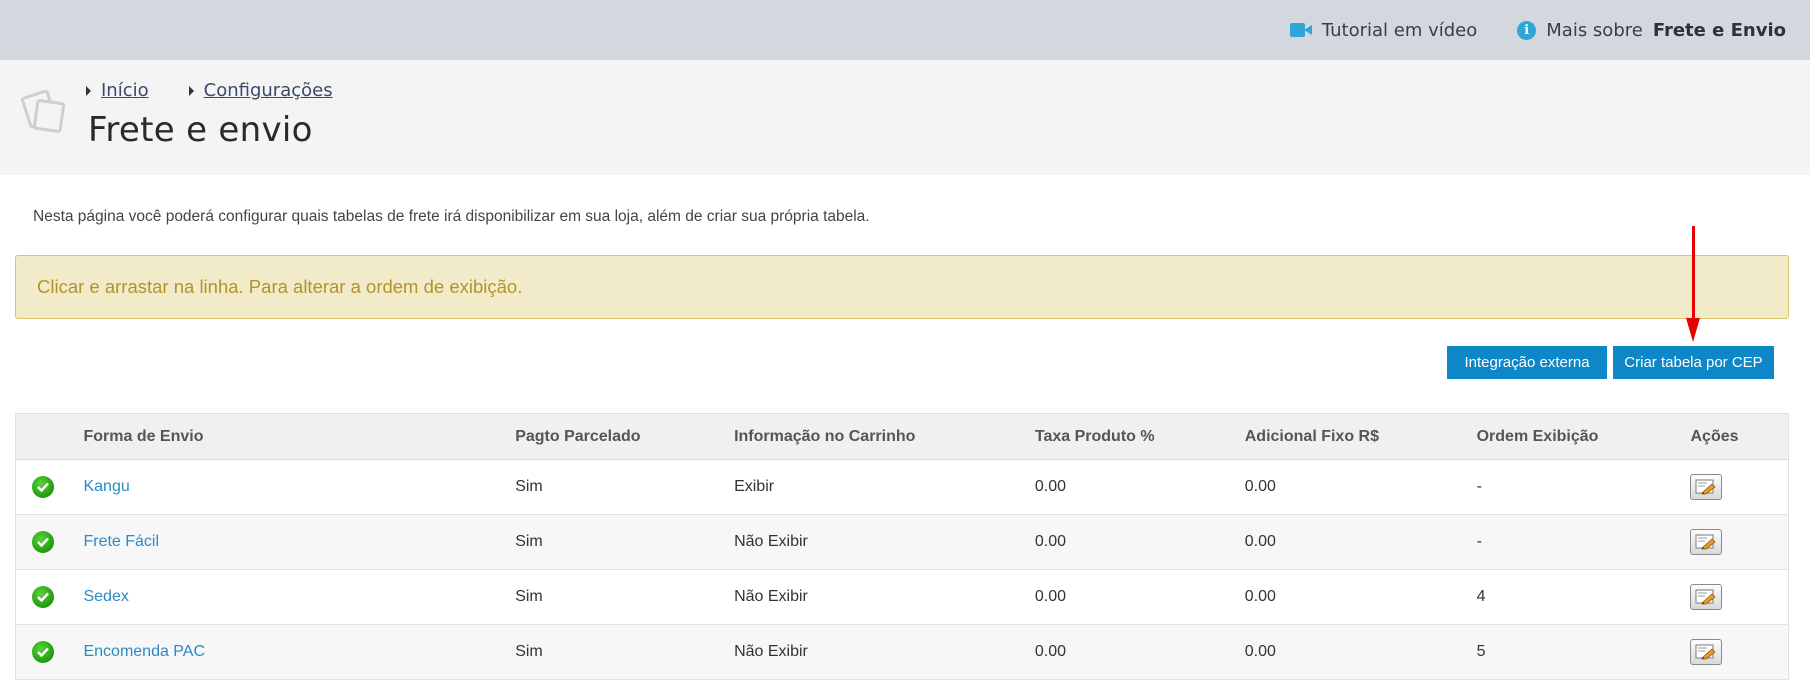  I want to click on shipping-method-link: Sedex, so click(105, 596).